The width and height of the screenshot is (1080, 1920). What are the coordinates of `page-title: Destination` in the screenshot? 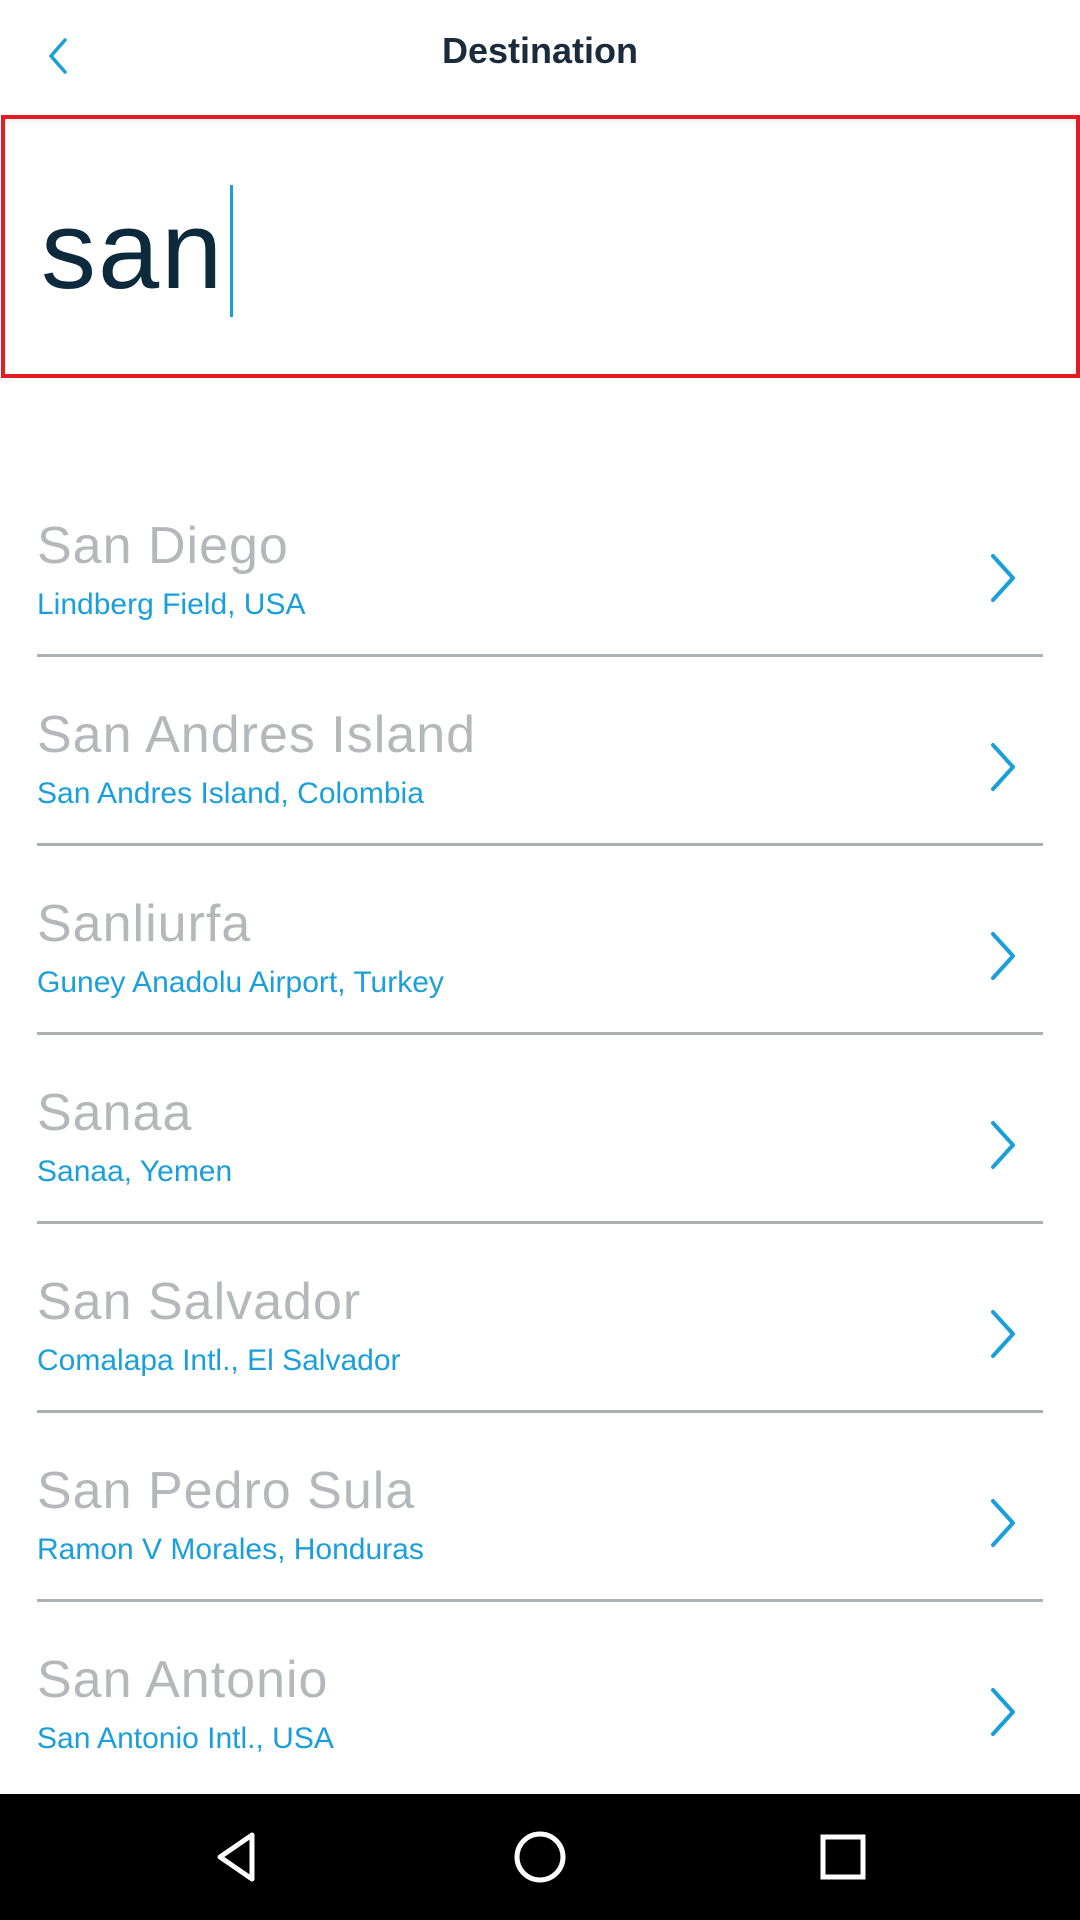 It's located at (539, 50).